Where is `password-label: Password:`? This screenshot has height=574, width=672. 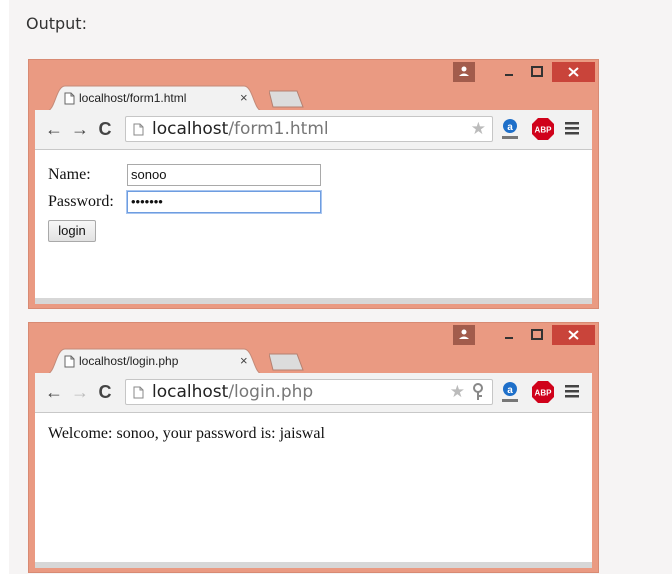
password-label: Password: is located at coordinates (81, 201).